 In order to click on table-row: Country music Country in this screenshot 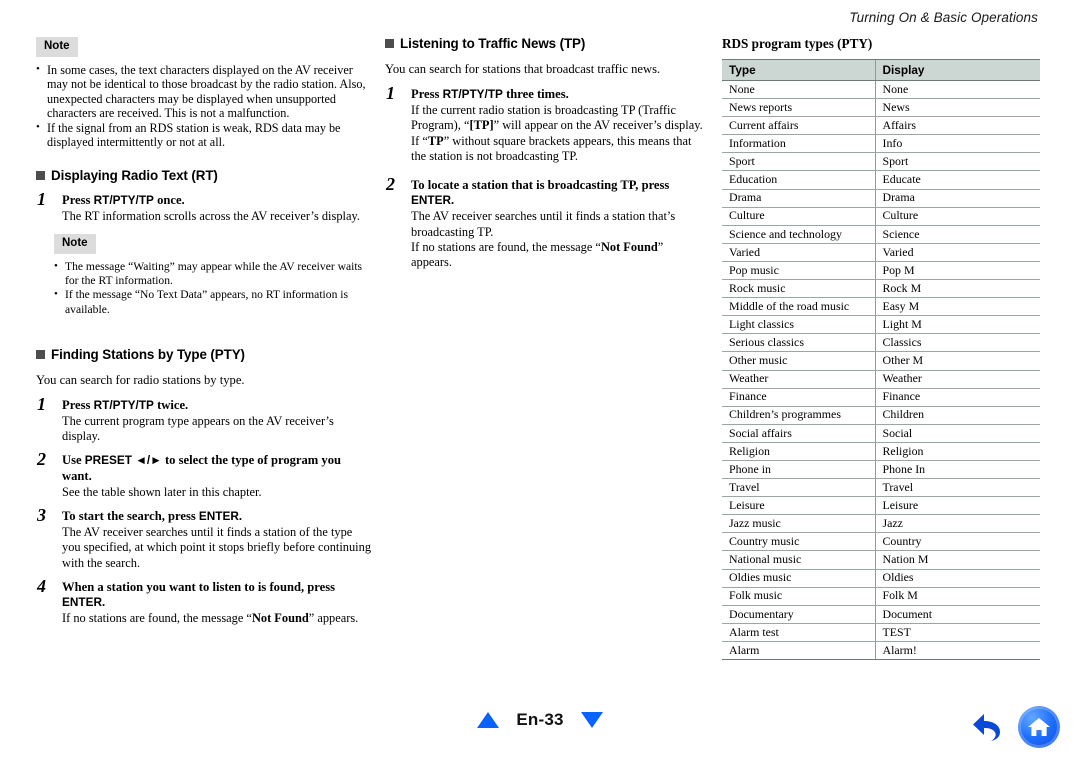, I will do `click(881, 542)`.